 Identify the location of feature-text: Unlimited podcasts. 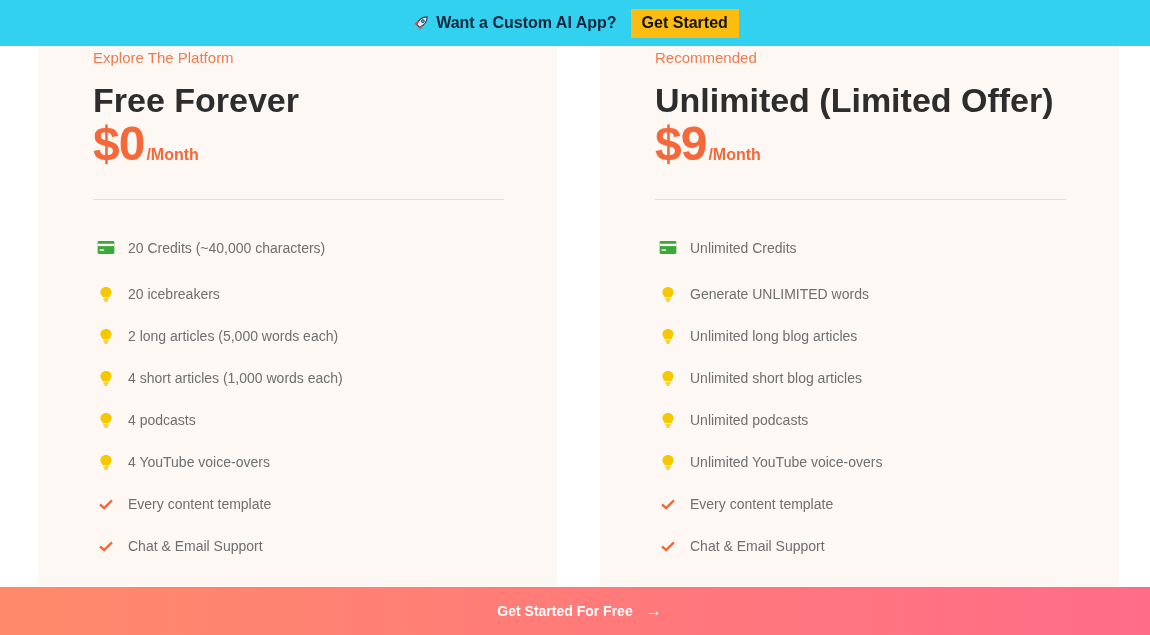
(749, 420).